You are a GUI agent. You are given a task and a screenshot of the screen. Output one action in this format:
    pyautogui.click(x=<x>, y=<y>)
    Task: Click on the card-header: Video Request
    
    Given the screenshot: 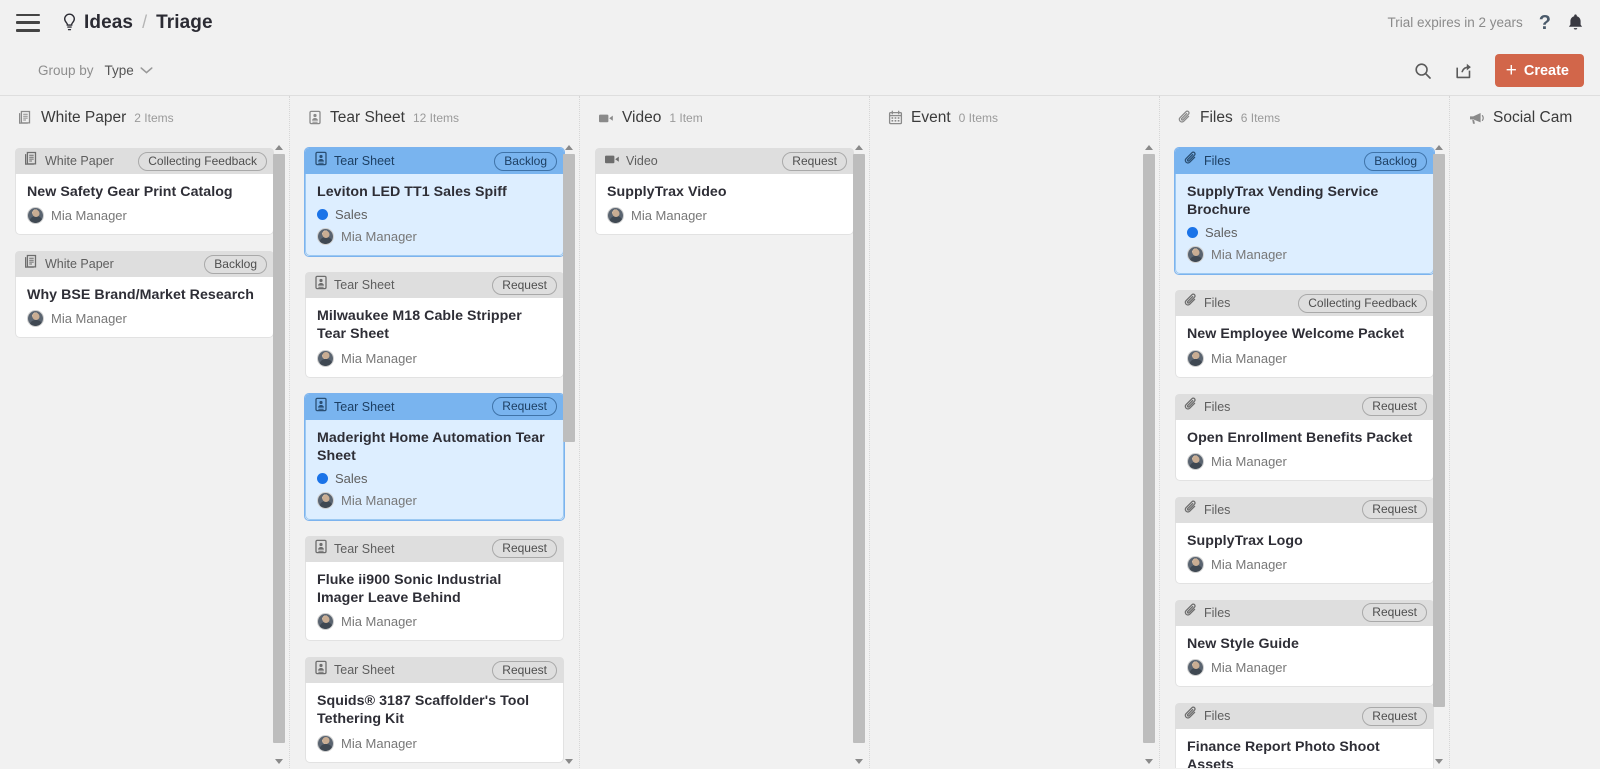 What is the action you would take?
    pyautogui.click(x=724, y=161)
    